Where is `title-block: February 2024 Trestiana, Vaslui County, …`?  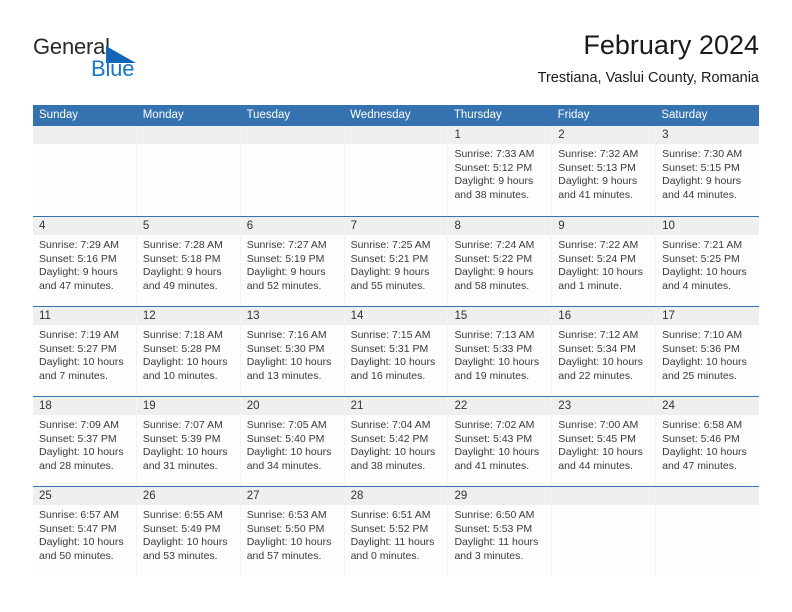 title-block: February 2024 Trestiana, Vaslui County, … is located at coordinates (648, 58).